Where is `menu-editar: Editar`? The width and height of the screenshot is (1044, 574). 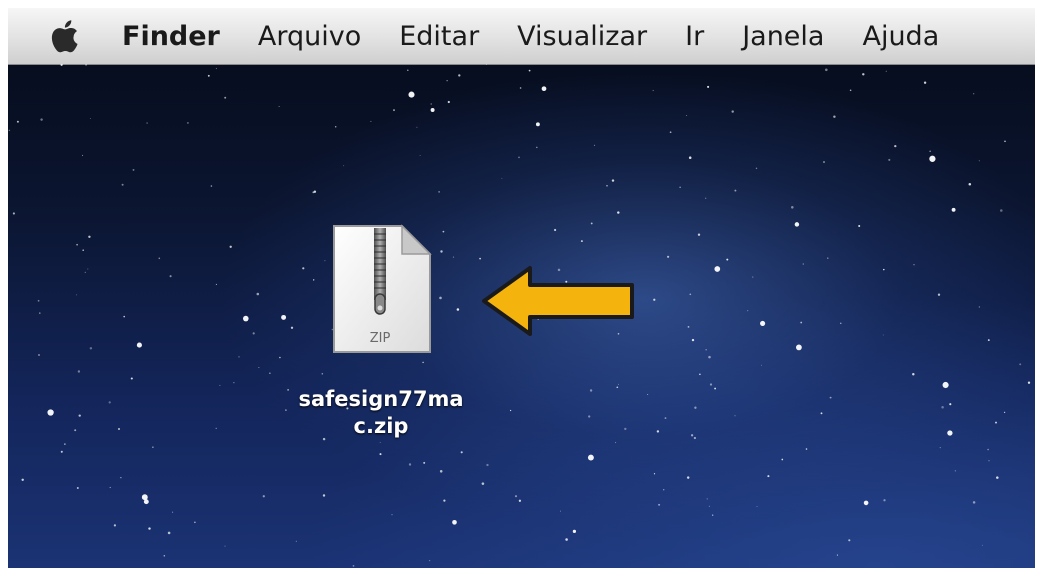
menu-editar: Editar is located at coordinates (439, 36).